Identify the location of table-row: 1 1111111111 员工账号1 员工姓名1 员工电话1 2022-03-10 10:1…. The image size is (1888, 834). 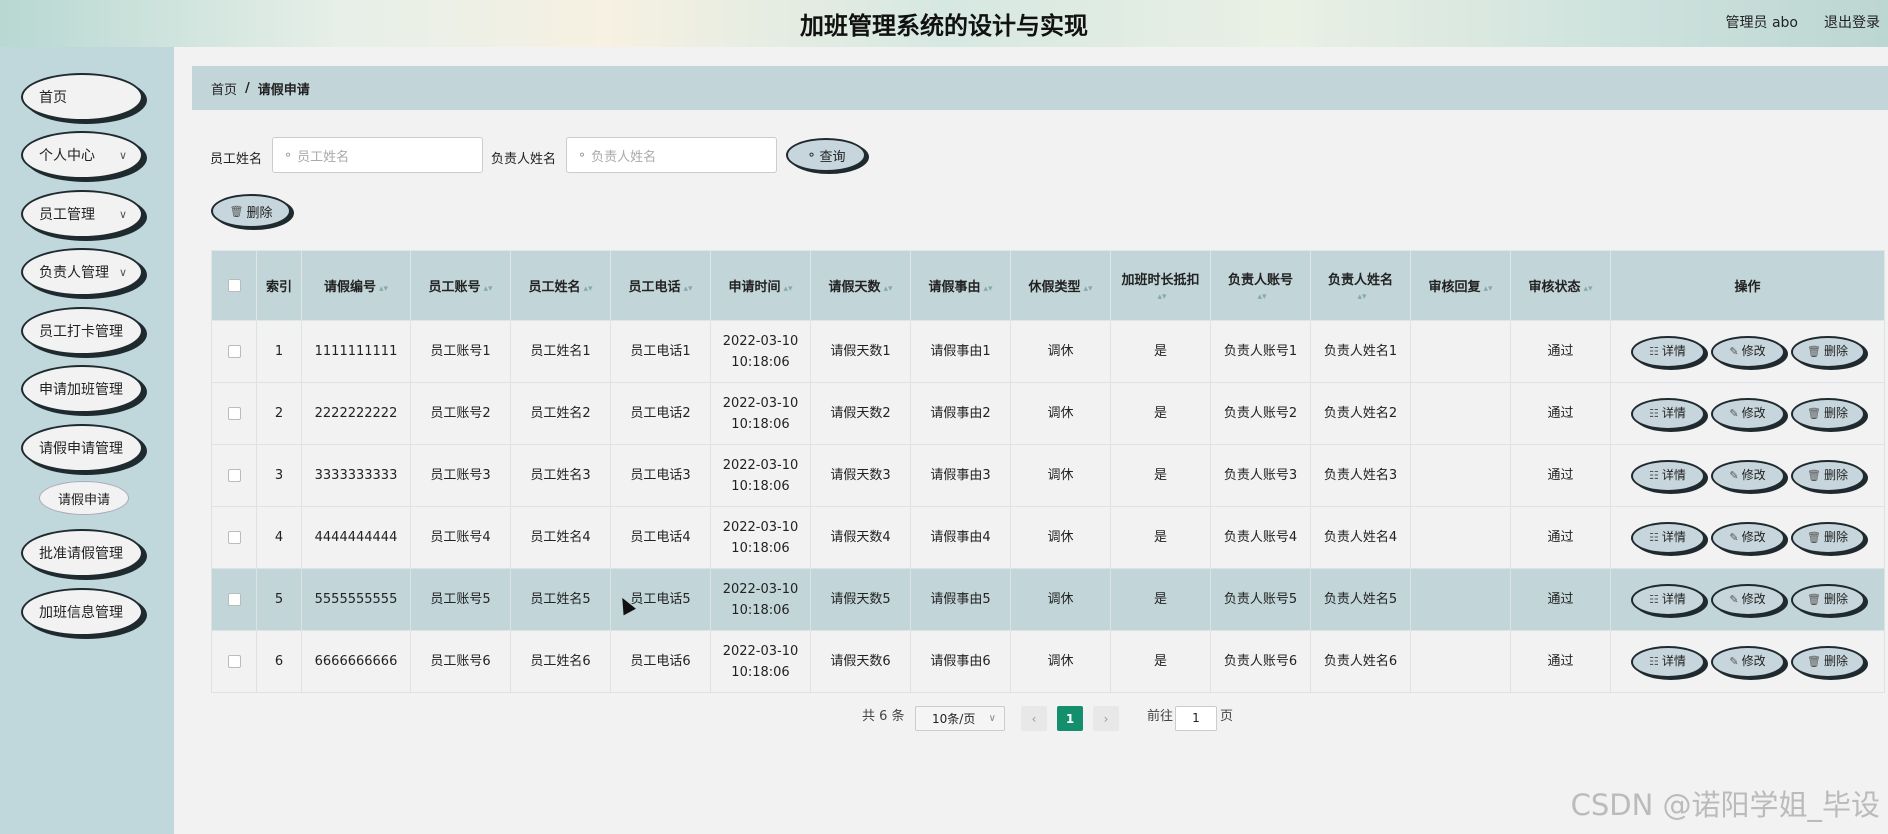
(1048, 351).